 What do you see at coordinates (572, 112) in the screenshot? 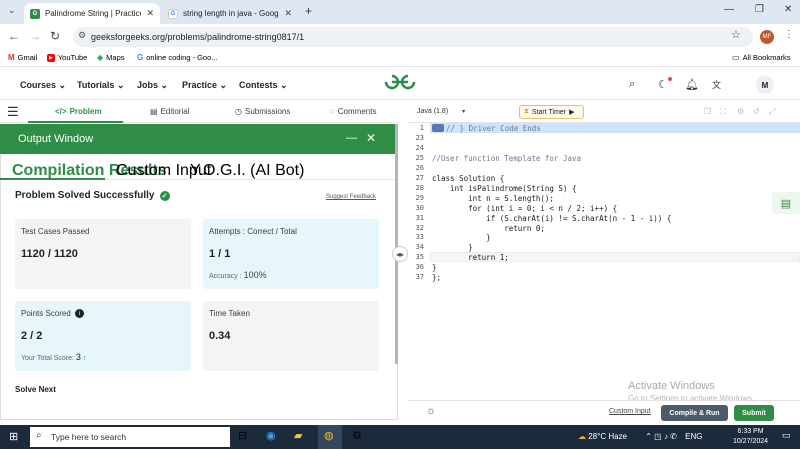
I see `play-icon: ▶` at bounding box center [572, 112].